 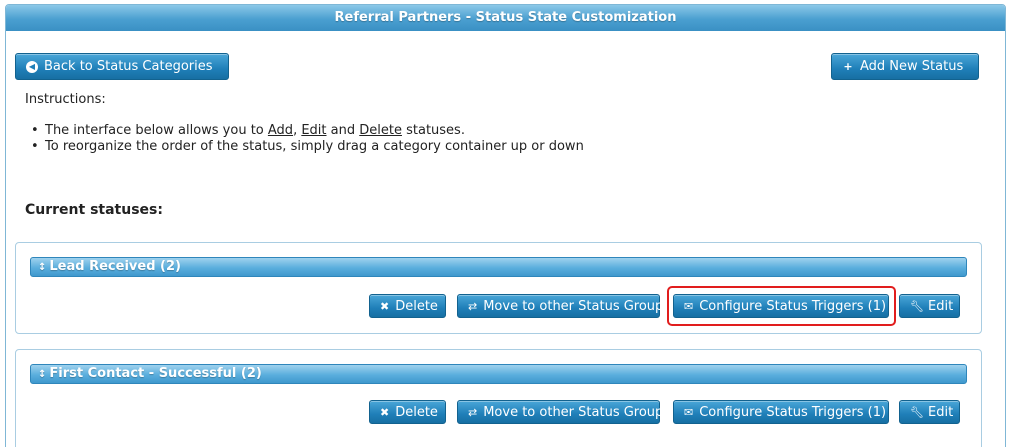 I want to click on add-button-label: Add New Status, so click(x=912, y=66).